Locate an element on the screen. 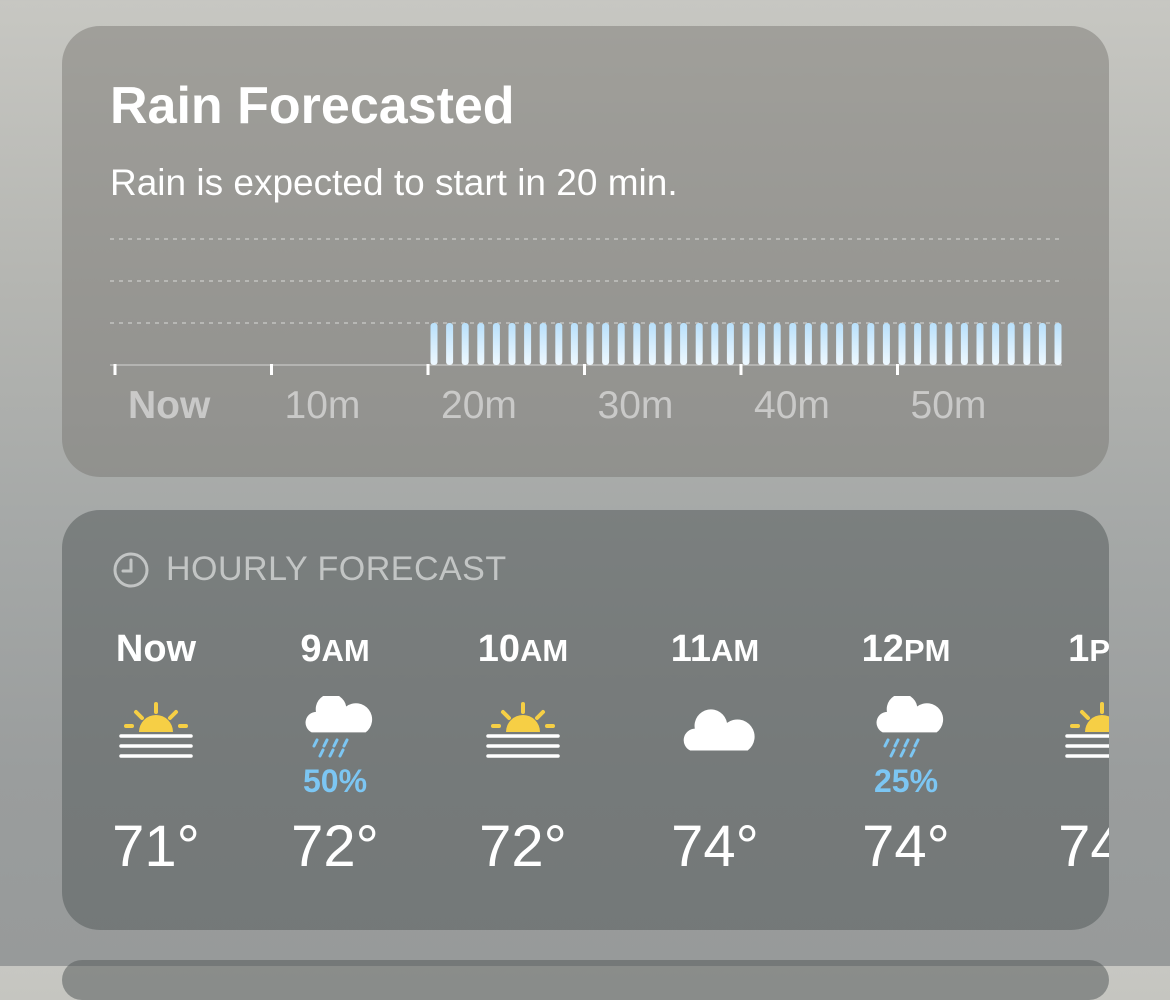 The width and height of the screenshot is (1170, 1000). hour-label: Now is located at coordinates (156, 649).